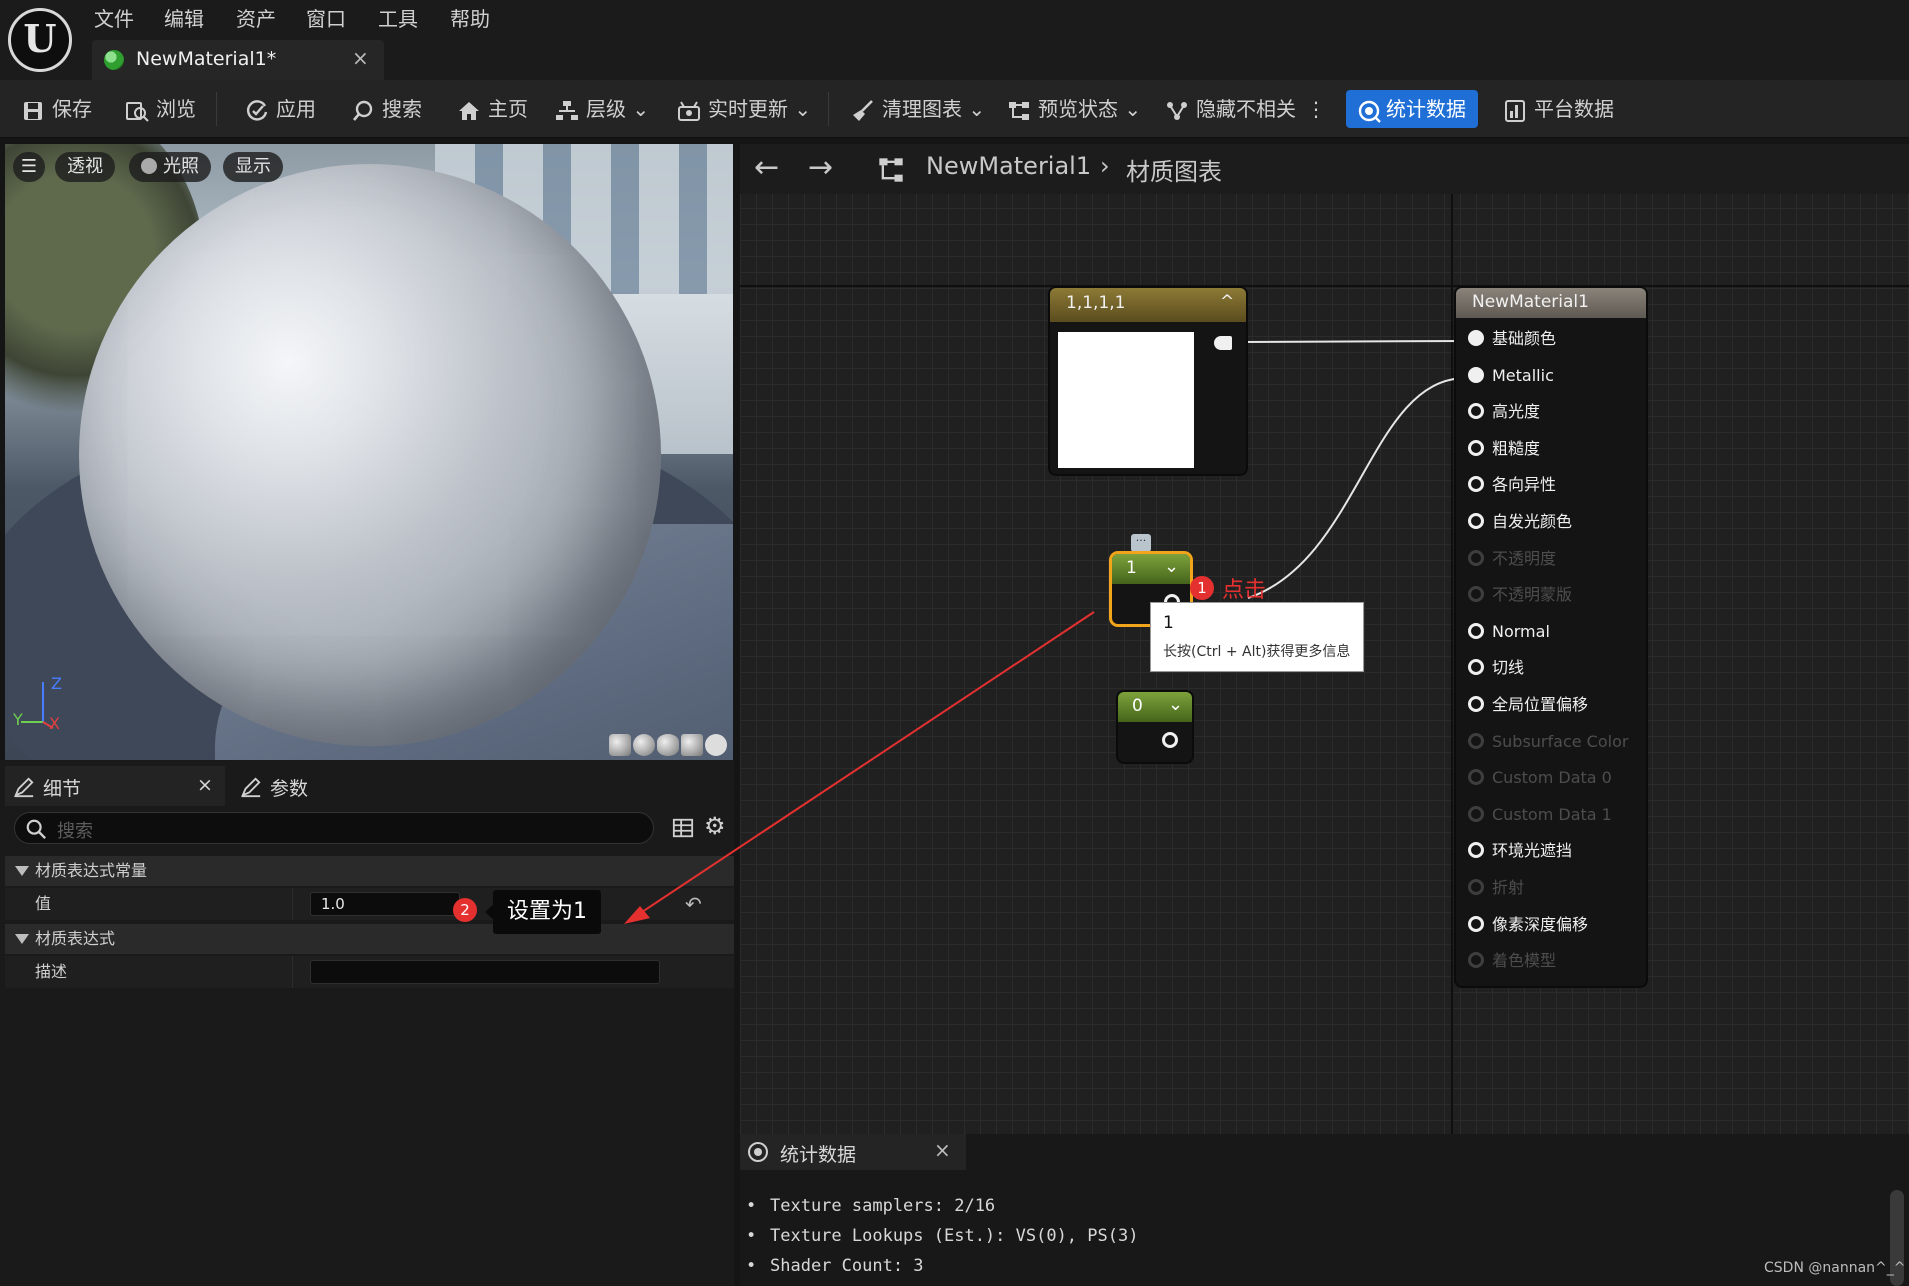 This screenshot has height=1286, width=1909. Describe the element at coordinates (820, 167) in the screenshot. I see `forward-arrow-icon: →` at that location.